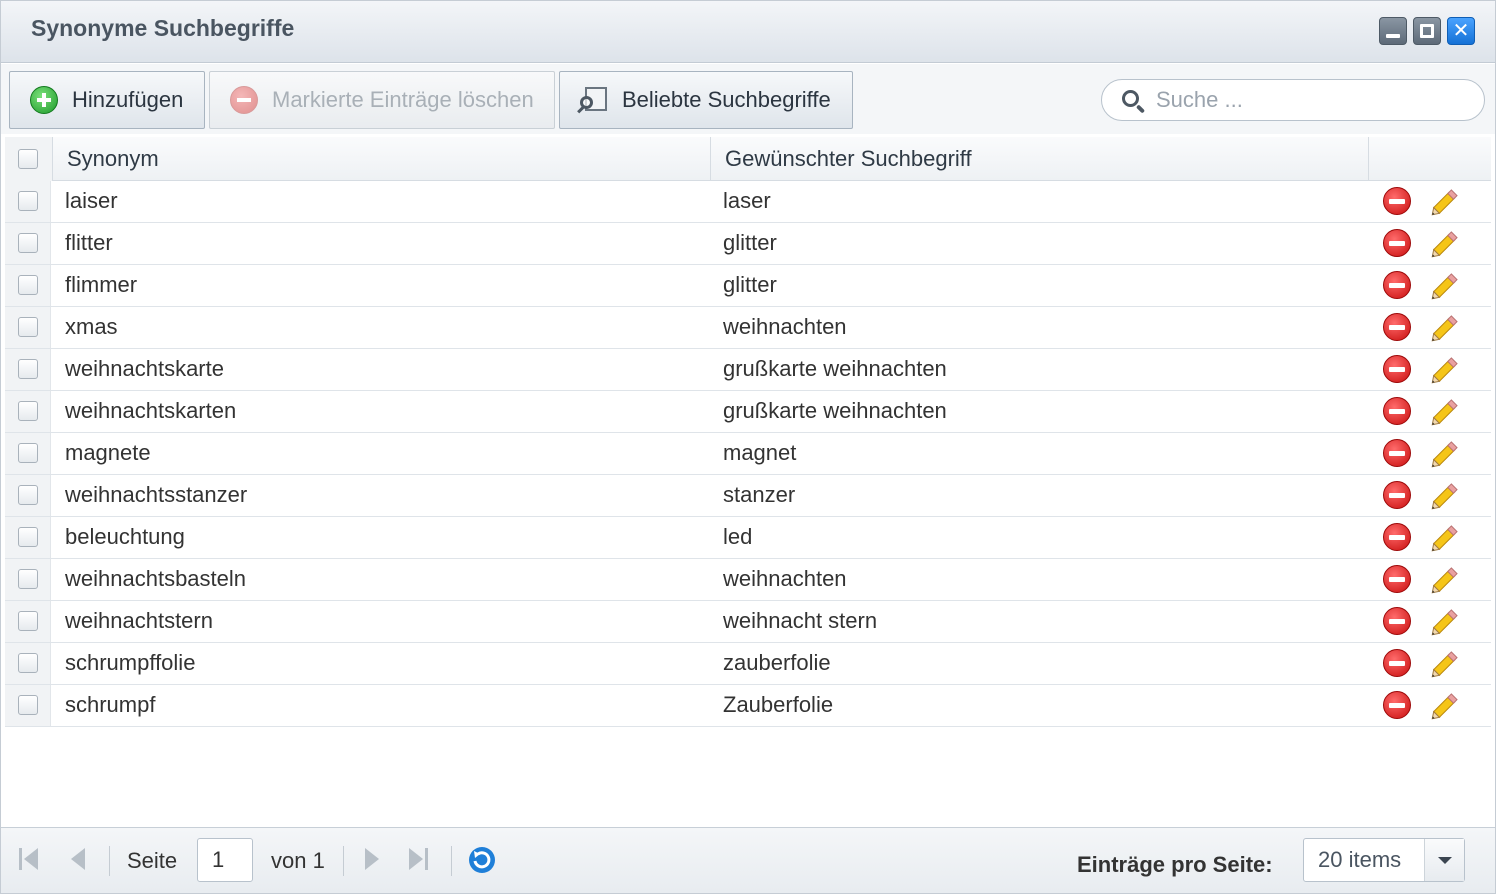 This screenshot has height=894, width=1496. I want to click on next-page-icon, so click(372, 859).